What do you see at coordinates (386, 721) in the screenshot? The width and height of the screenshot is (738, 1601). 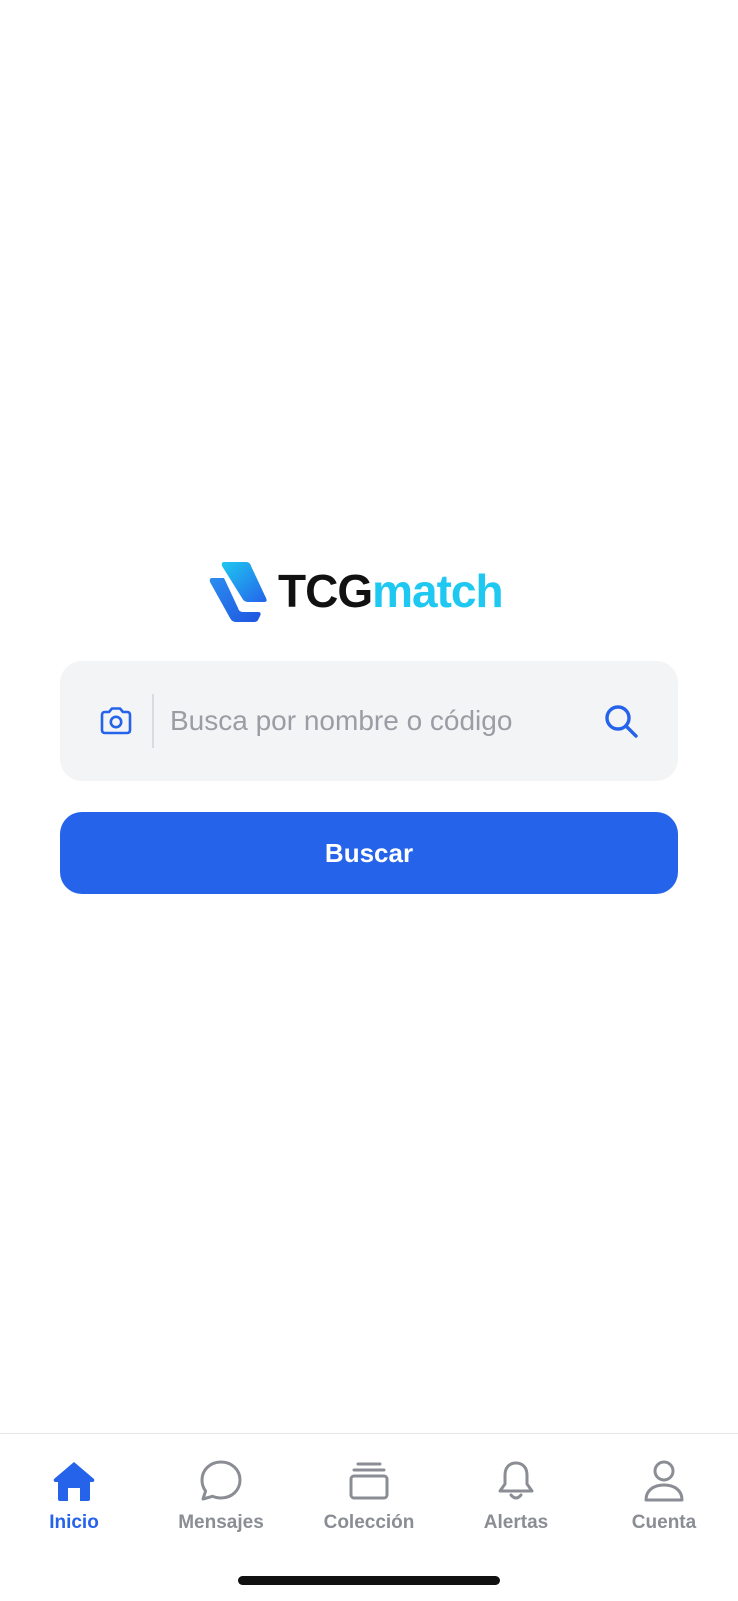 I see `search-input` at bounding box center [386, 721].